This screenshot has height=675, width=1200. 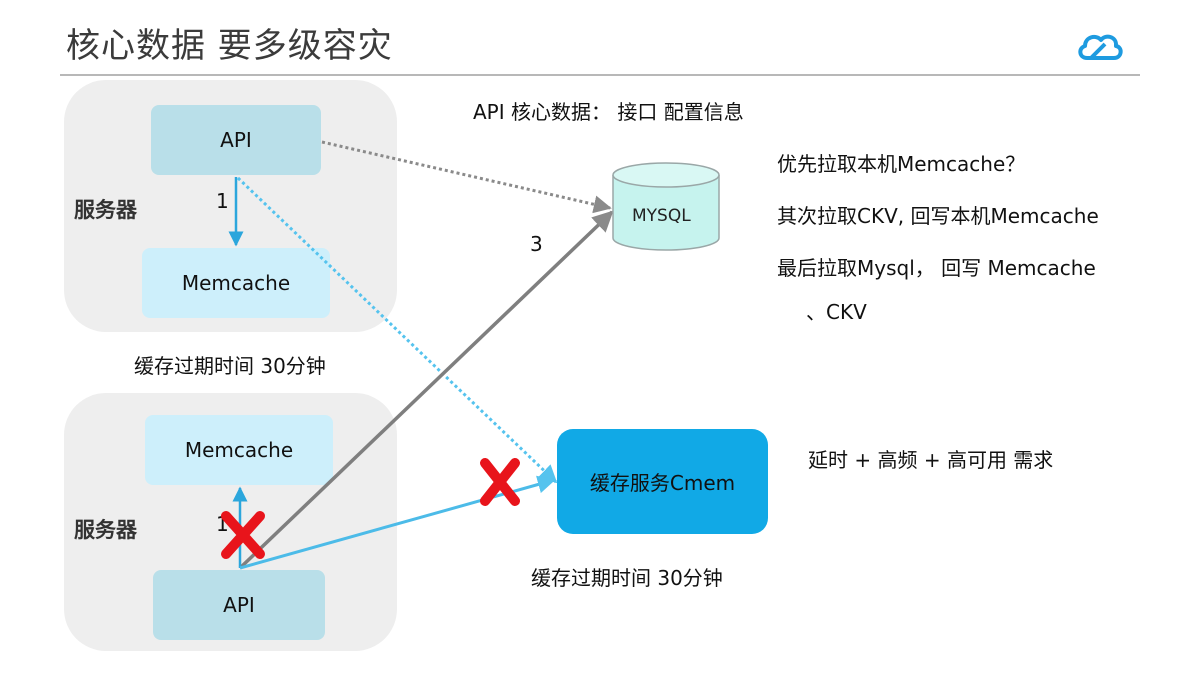 I want to click on note-line-1: 优先拉取本机Memcache？, so click(x=901, y=164).